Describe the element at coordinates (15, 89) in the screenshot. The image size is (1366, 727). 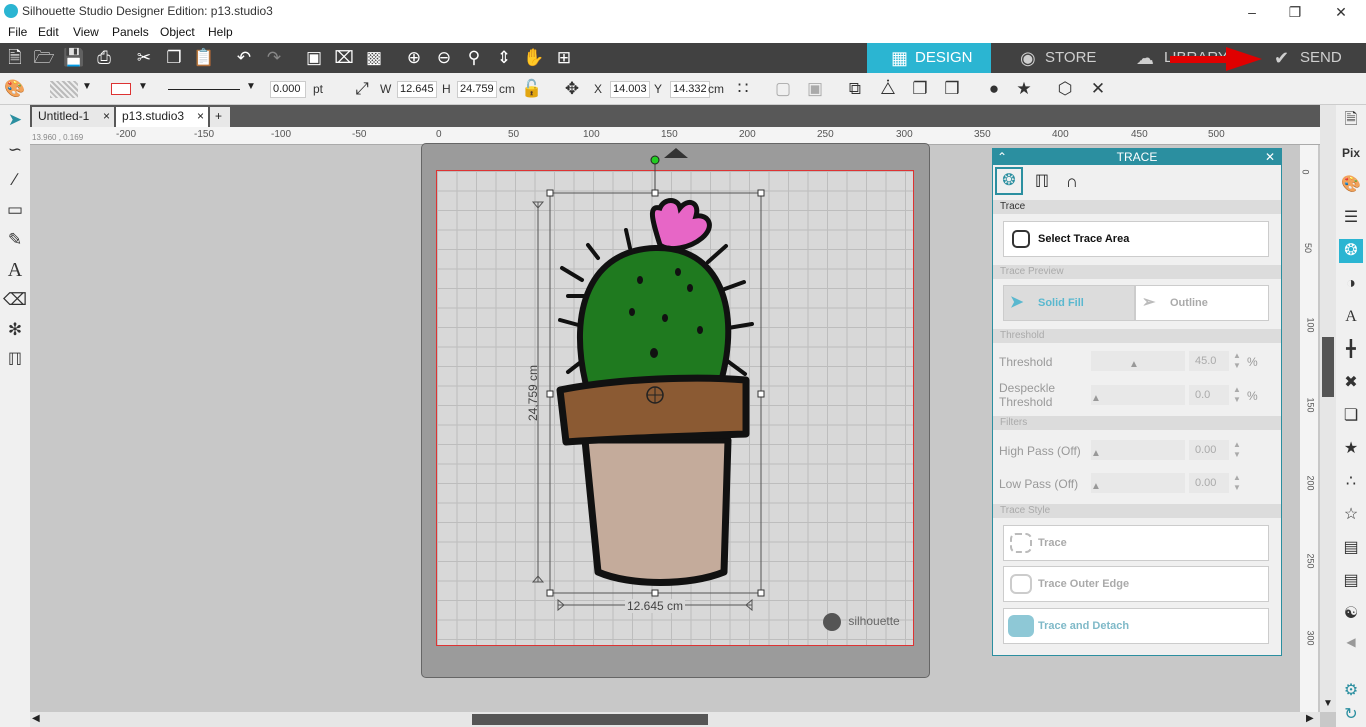
I see `palette-icon: 🎨` at that location.